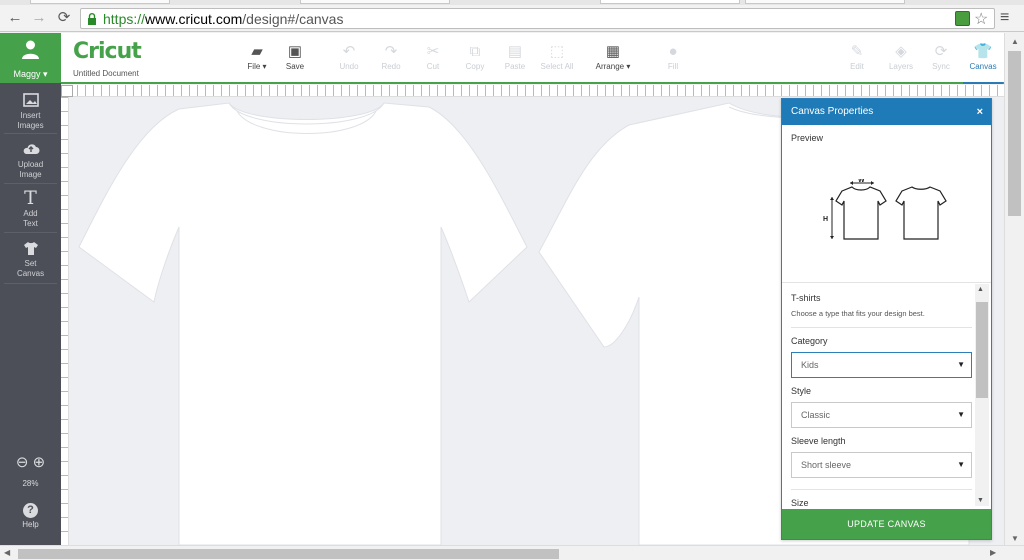 Image resolution: width=1024 pixels, height=560 pixels. I want to click on toolbar-redo-button: ↷ Redo, so click(391, 56).